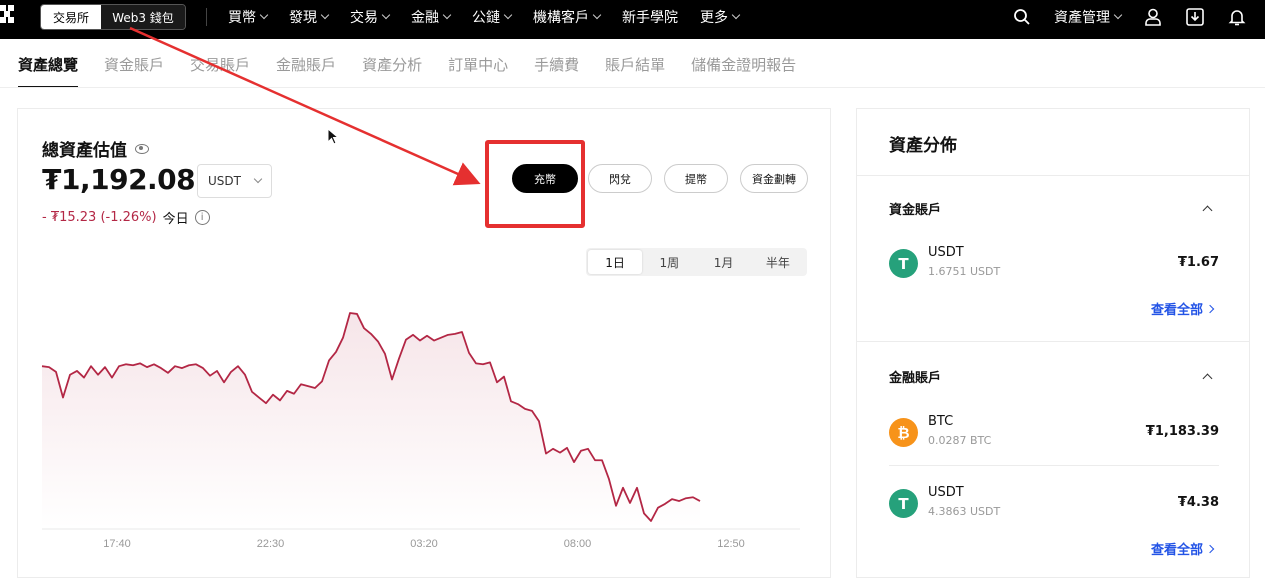 The height and width of the screenshot is (579, 1265). What do you see at coordinates (615, 262) in the screenshot?
I see `range-1d: 1日` at bounding box center [615, 262].